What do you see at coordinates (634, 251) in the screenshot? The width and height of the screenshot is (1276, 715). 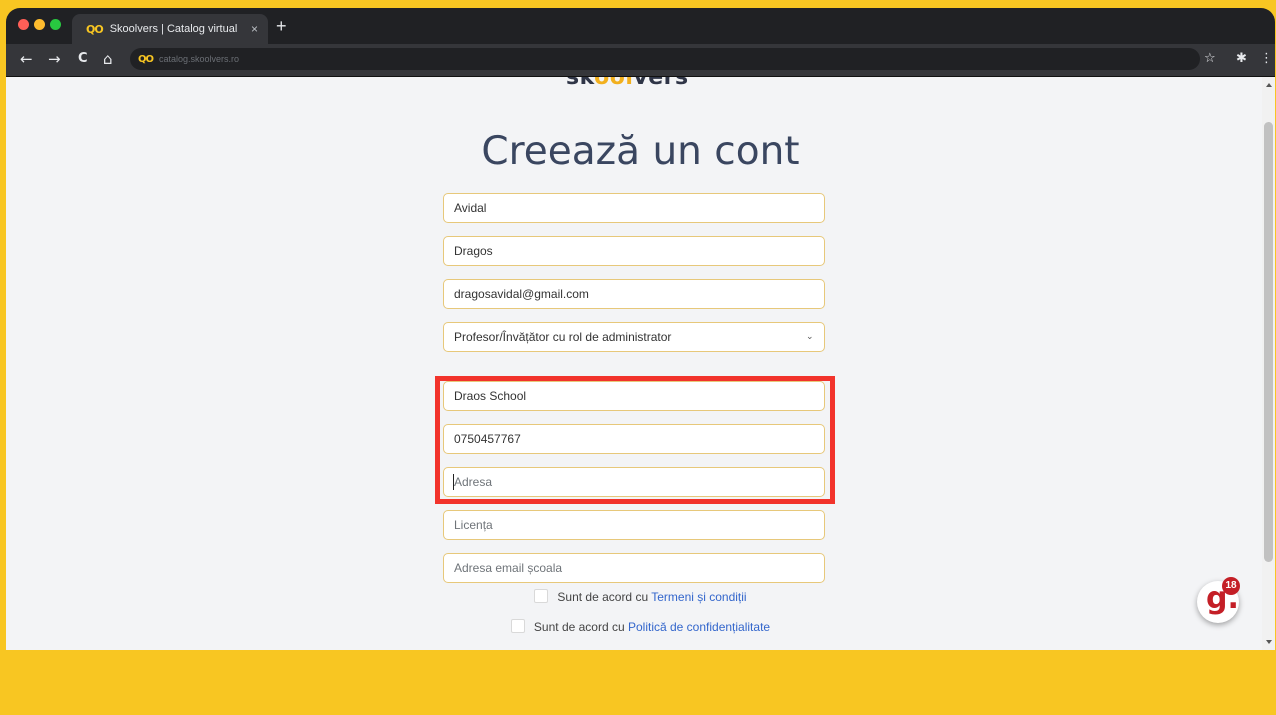 I see `first-name-input` at bounding box center [634, 251].